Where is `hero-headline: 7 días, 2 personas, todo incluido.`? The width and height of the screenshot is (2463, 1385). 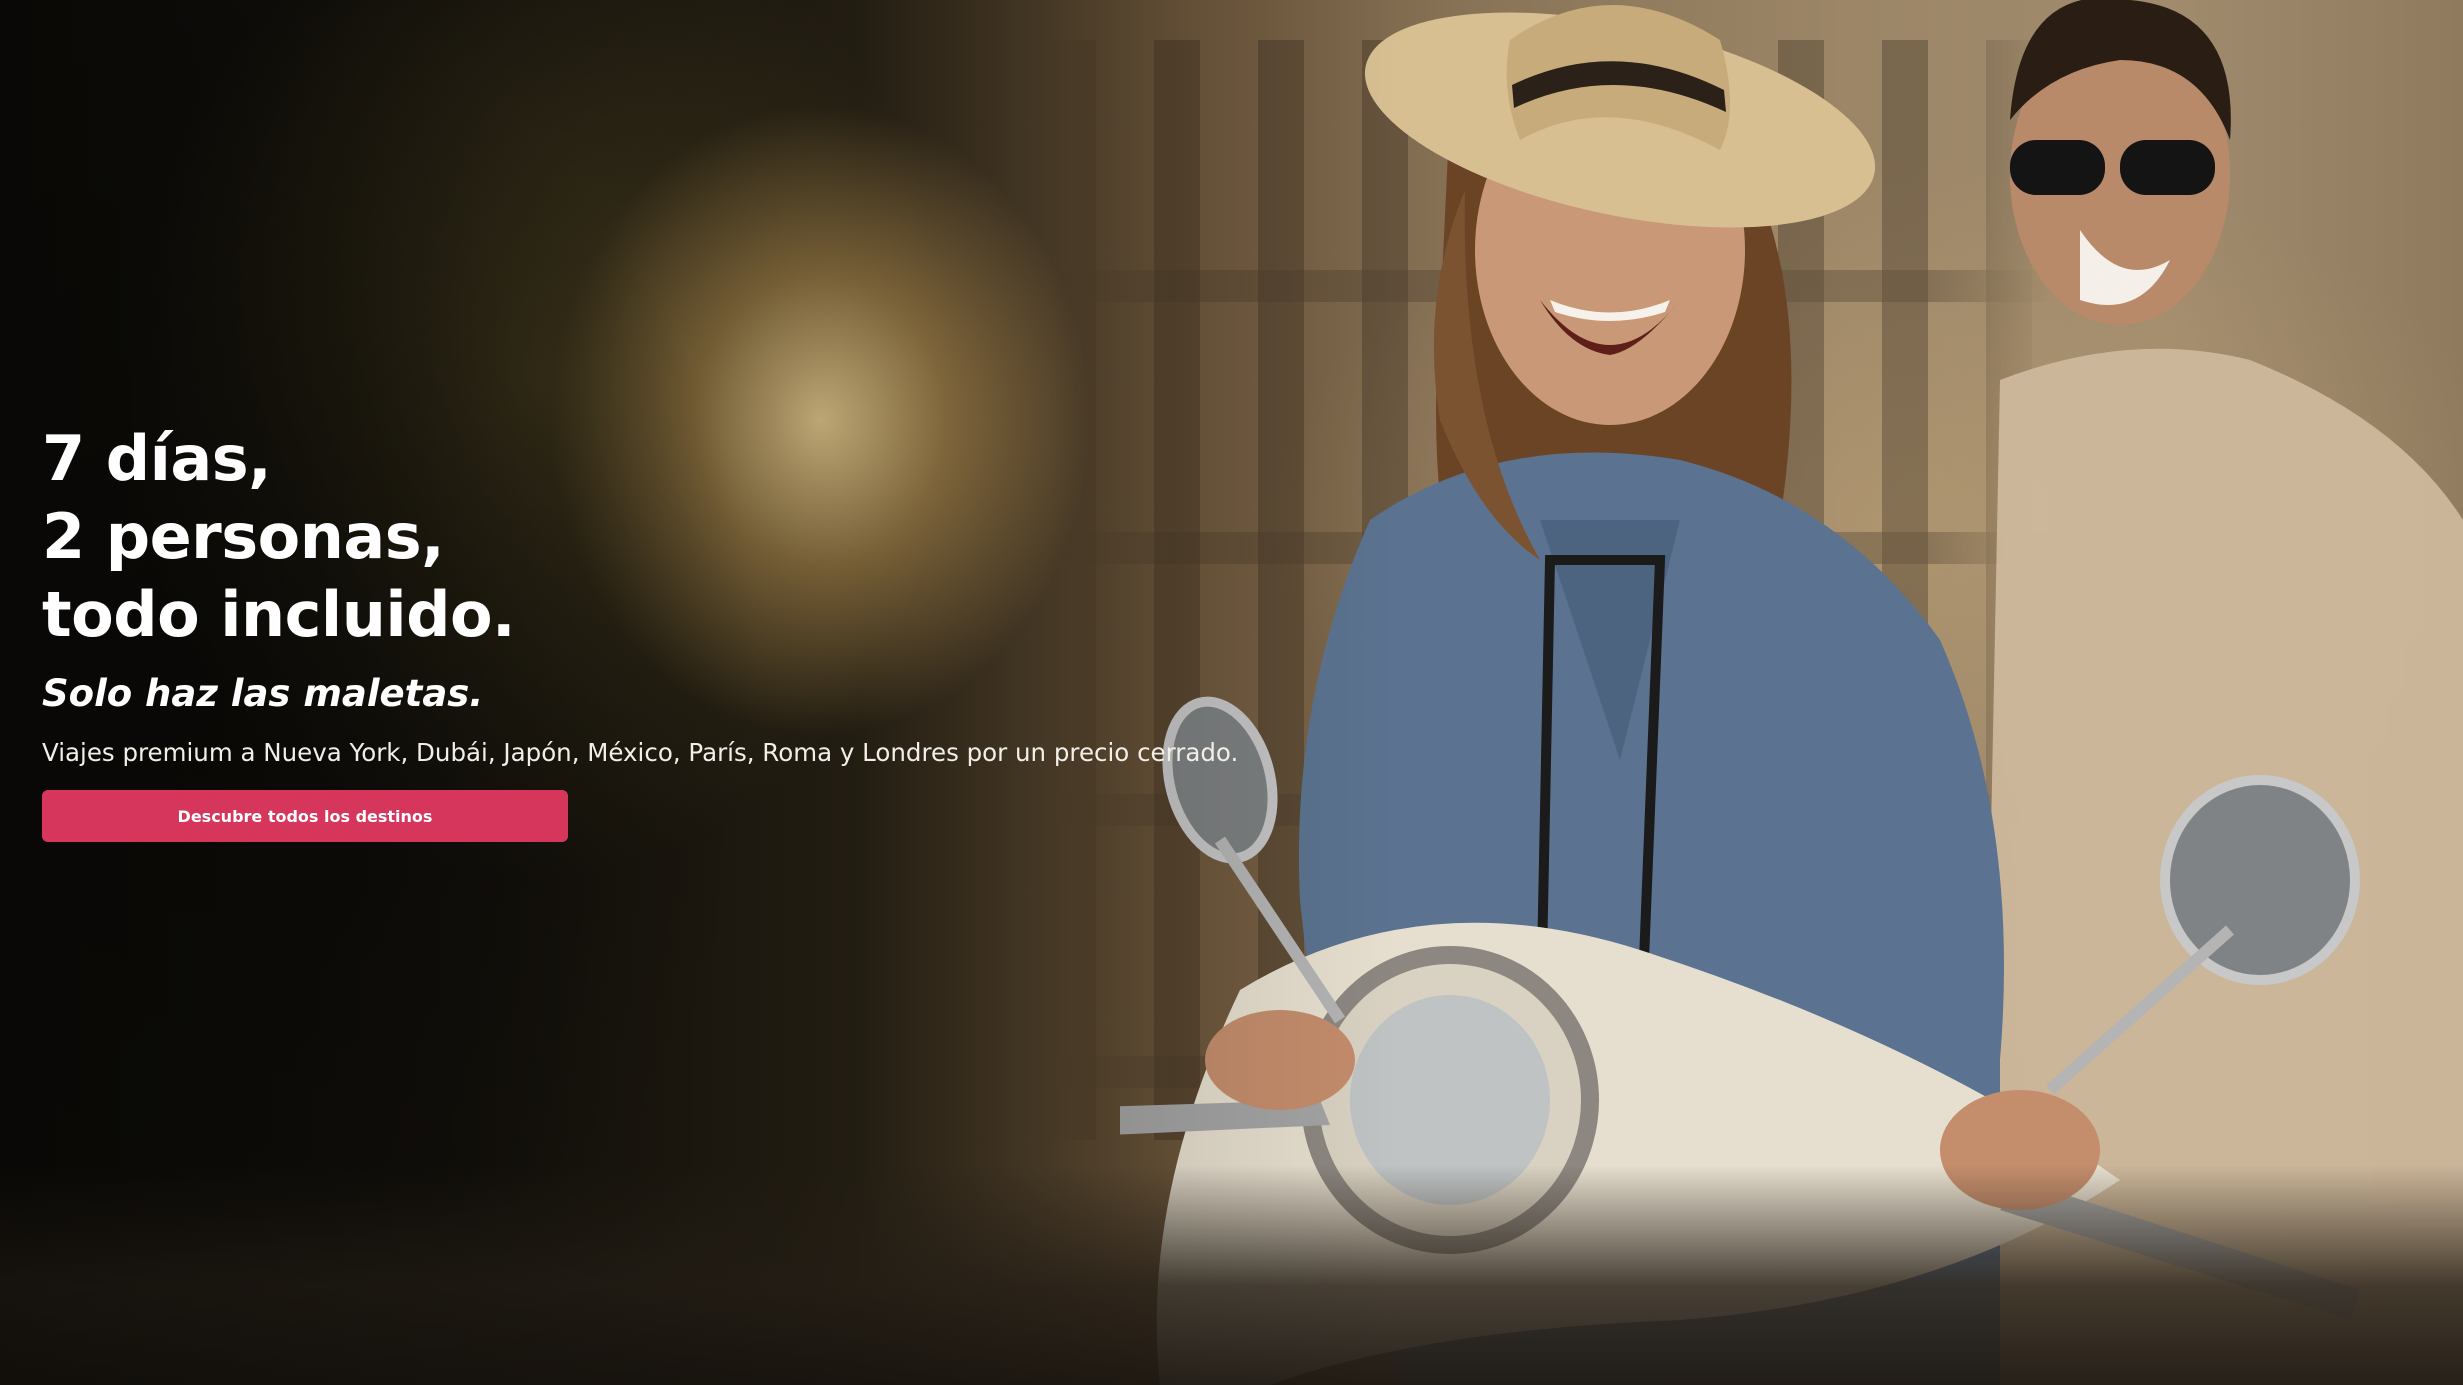
hero-headline: 7 días, 2 personas, todo incluido. is located at coordinates (672, 537).